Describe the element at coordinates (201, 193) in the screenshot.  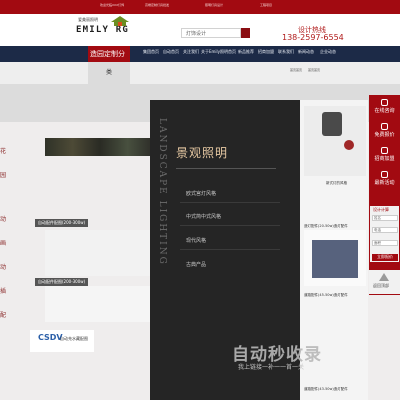
I see `menu-item: 欧式宫灯风格` at that location.